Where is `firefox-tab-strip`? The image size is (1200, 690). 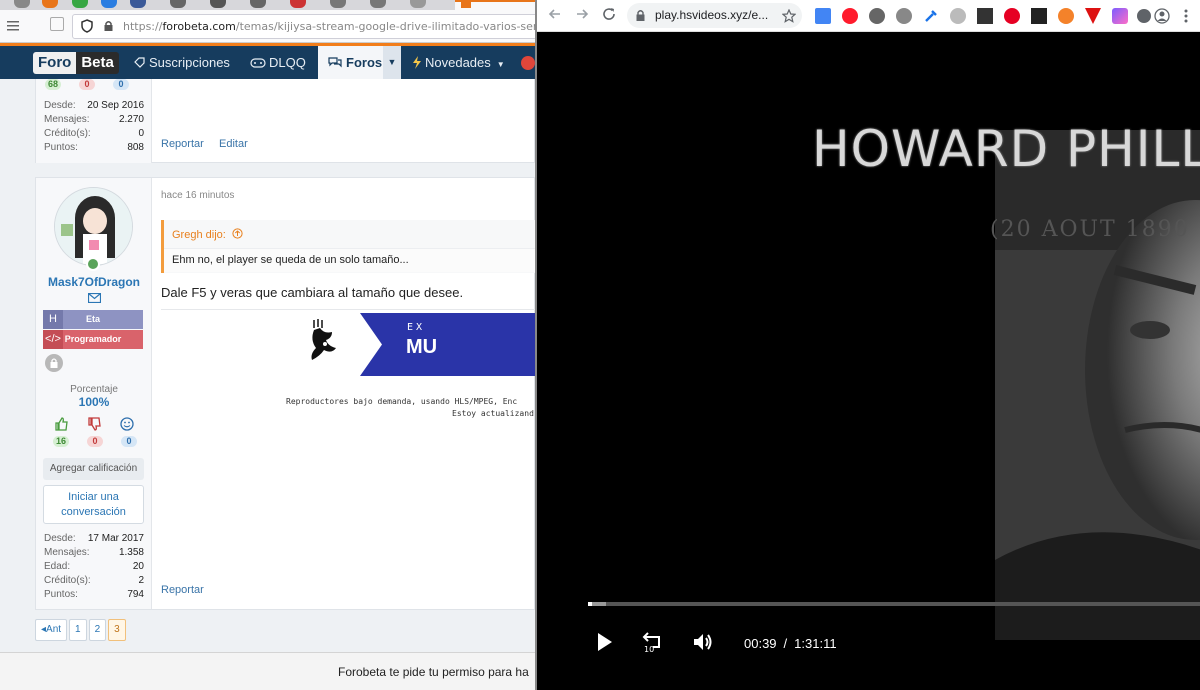
firefox-tab-strip is located at coordinates (267, 5).